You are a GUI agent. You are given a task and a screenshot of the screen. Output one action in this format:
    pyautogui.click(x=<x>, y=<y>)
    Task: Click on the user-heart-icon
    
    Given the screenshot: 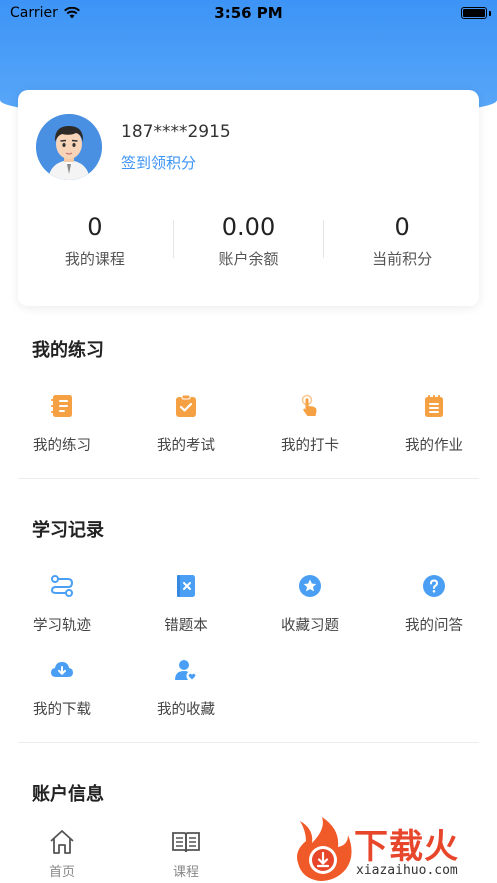 What is the action you would take?
    pyautogui.click(x=186, y=671)
    